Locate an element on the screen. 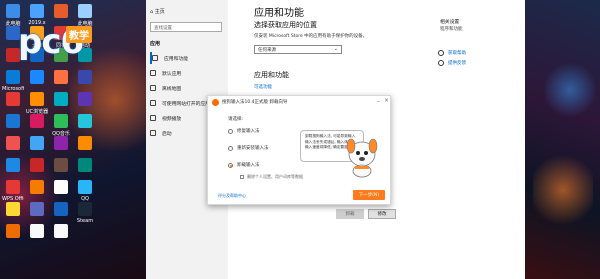  radio-uninstall: 卸载输入法 is located at coordinates (244, 165).